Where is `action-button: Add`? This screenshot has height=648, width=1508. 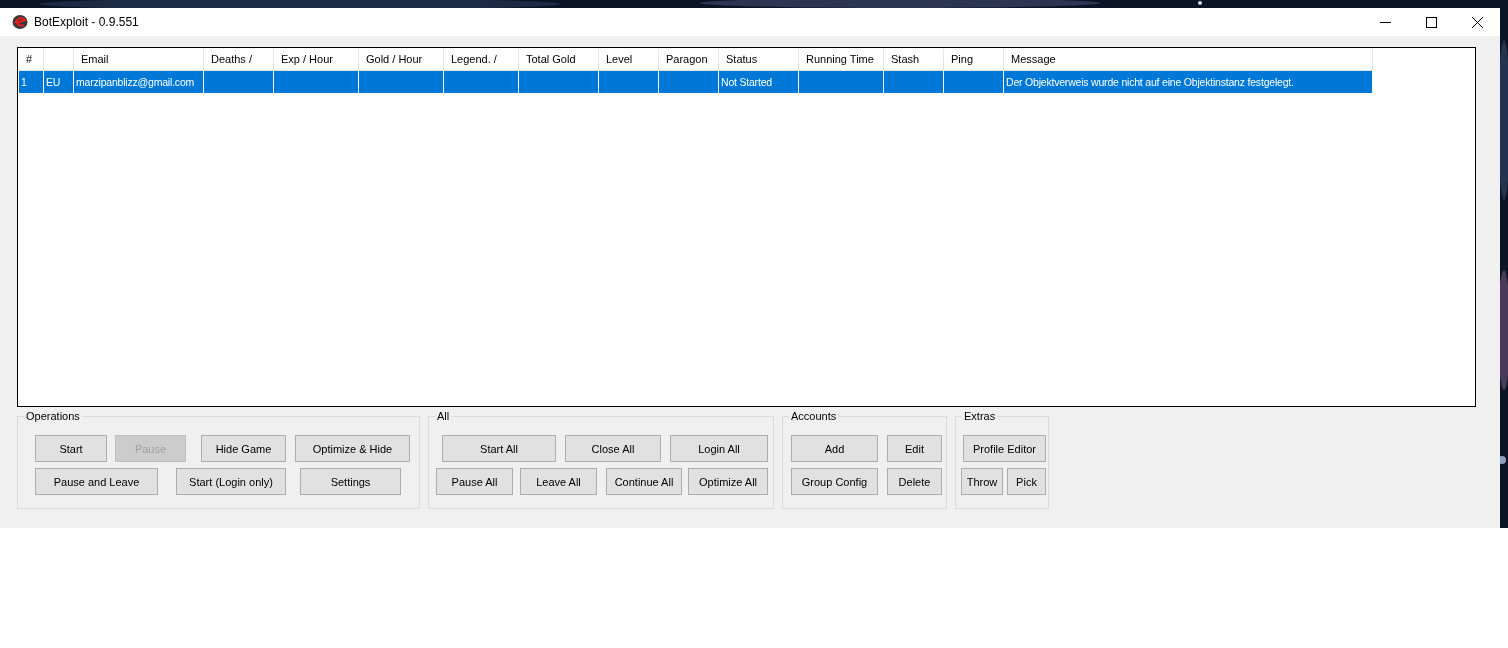 action-button: Add is located at coordinates (834, 448).